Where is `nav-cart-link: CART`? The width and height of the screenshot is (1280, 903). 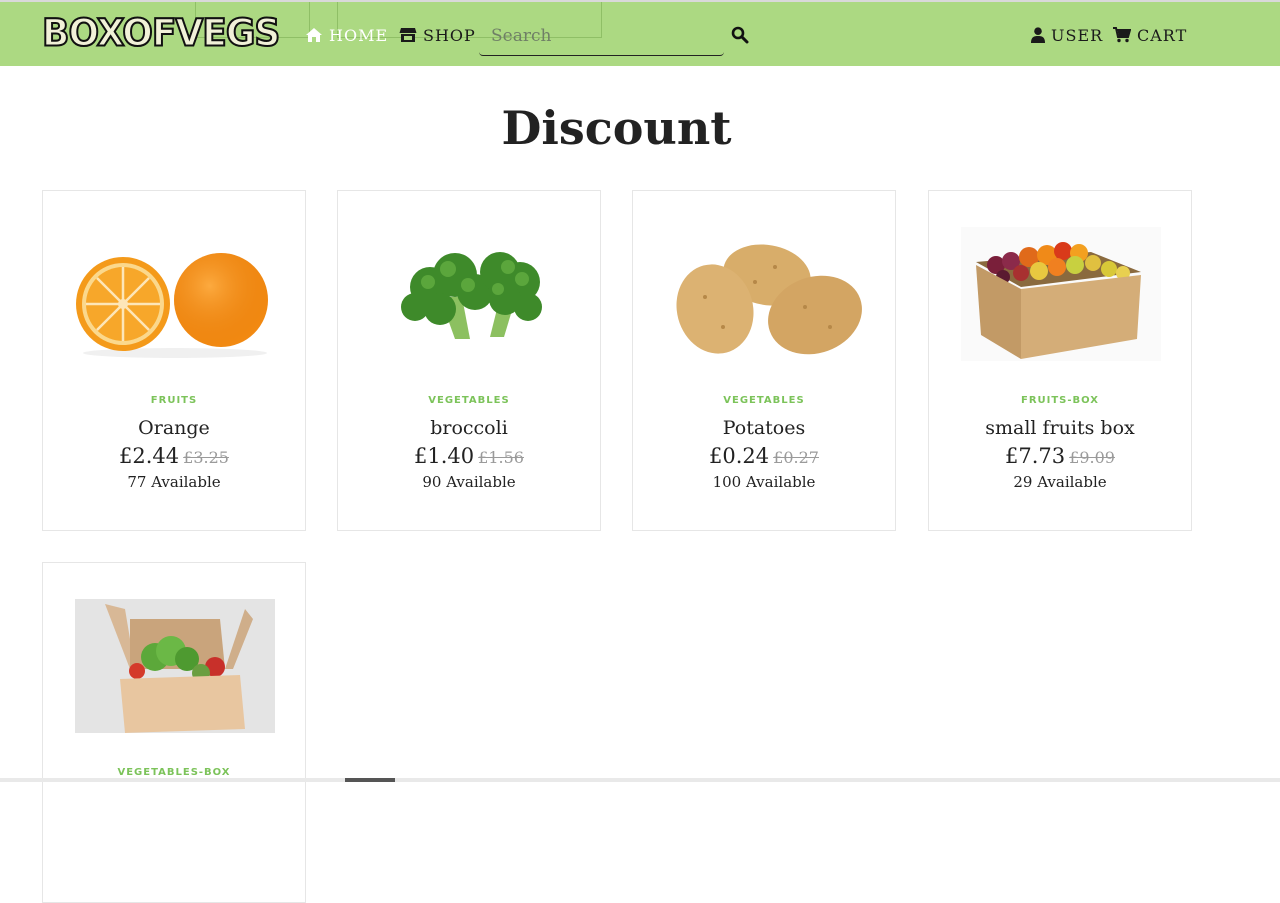
nav-cart-link: CART is located at coordinates (1150, 35).